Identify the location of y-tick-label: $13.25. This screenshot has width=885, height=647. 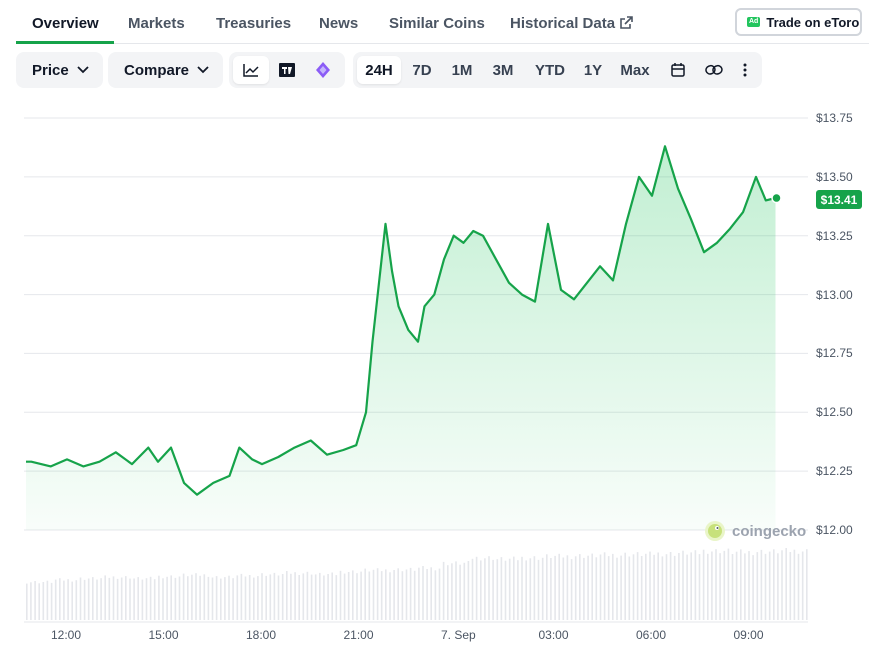
(834, 235).